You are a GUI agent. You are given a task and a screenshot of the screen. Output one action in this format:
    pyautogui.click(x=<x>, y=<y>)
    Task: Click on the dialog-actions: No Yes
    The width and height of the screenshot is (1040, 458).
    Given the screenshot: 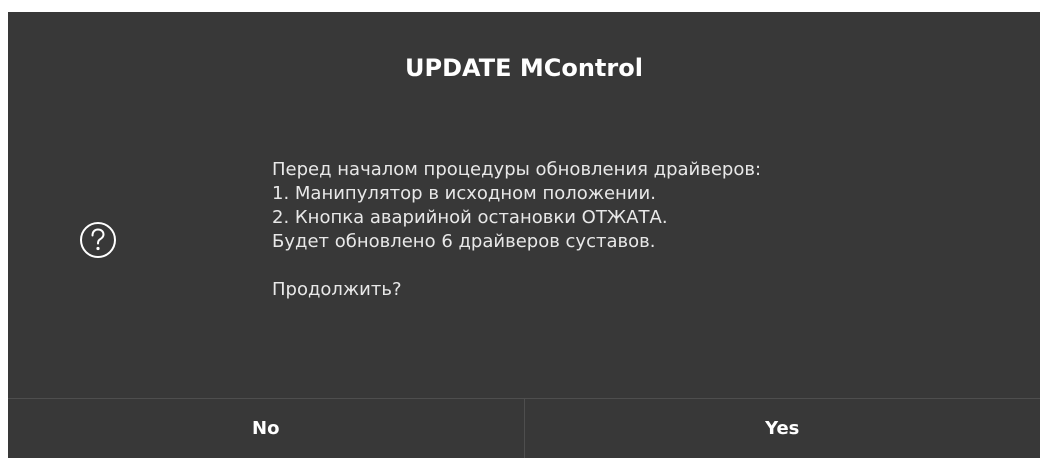 What is the action you would take?
    pyautogui.click(x=524, y=428)
    